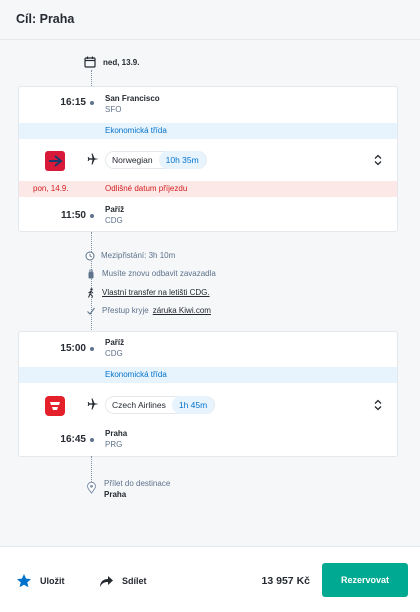 This screenshot has width=420, height=612. Describe the element at coordinates (182, 310) in the screenshot. I see `kiwi-guarantee-link: záruka Kiwi.com` at that location.